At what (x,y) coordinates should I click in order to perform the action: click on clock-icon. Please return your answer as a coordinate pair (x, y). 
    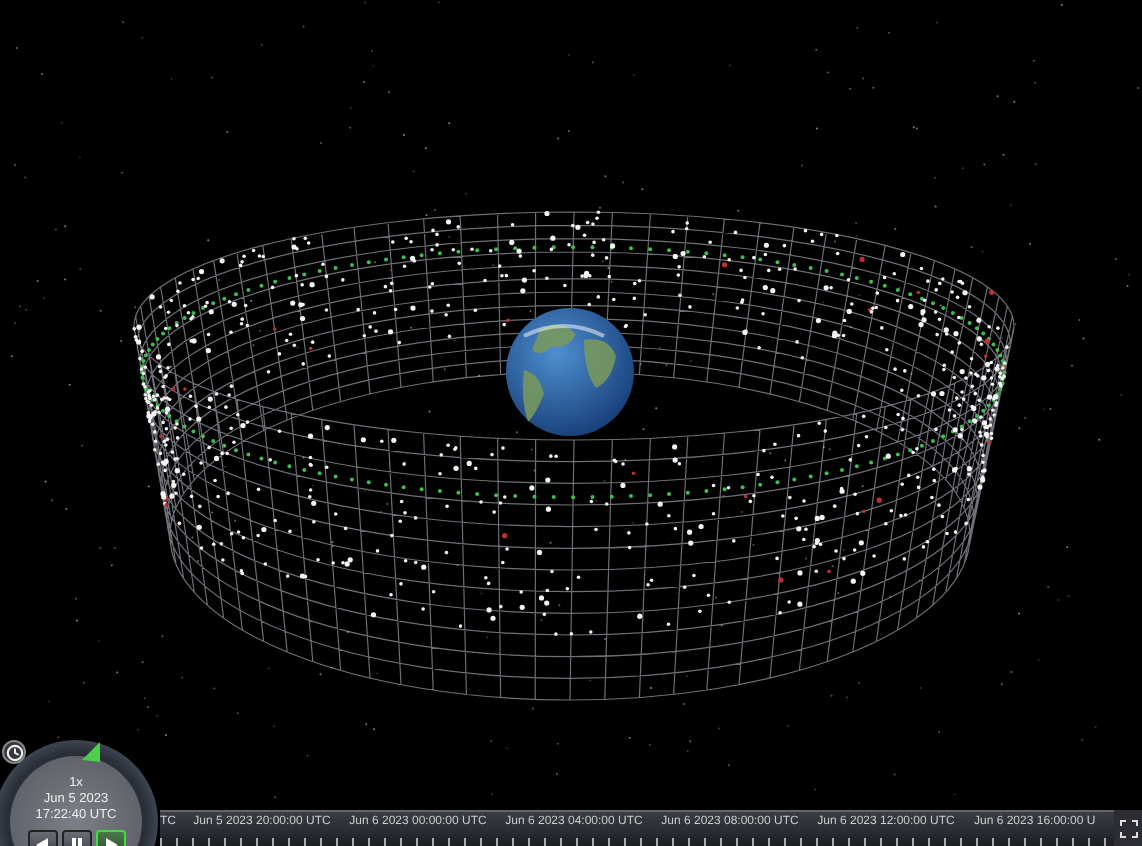
    Looking at the image, I should click on (14, 752).